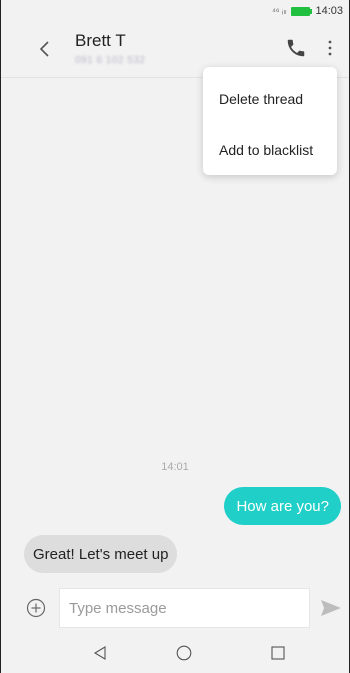 The height and width of the screenshot is (673, 350). I want to click on message-input, so click(184, 608).